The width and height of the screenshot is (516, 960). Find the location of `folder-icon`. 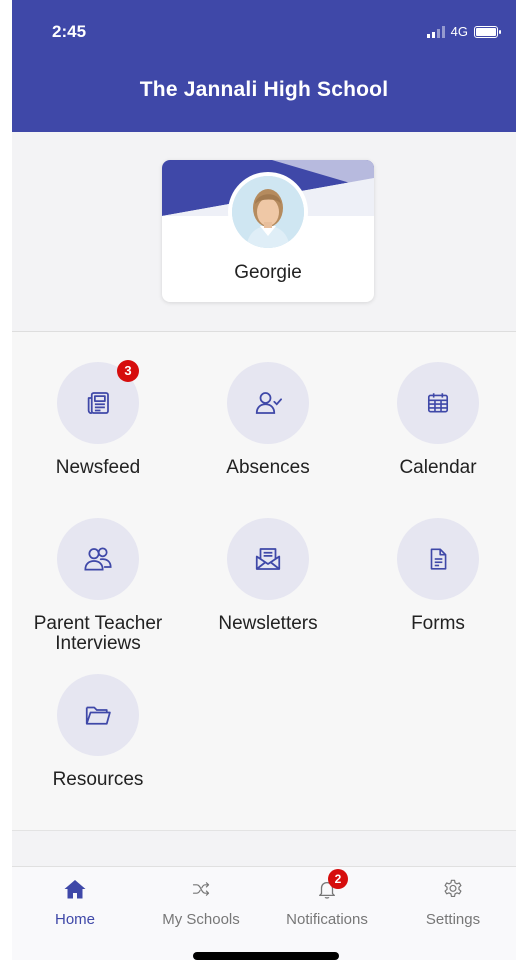

folder-icon is located at coordinates (98, 715).